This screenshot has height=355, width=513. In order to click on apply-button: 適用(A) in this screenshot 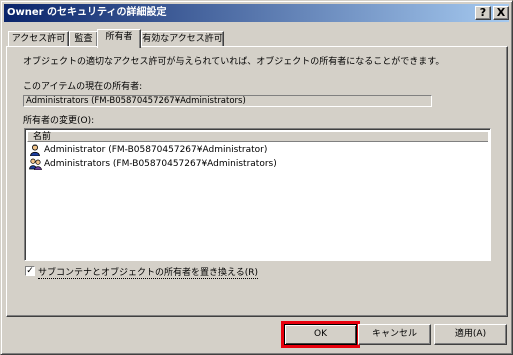, I will do `click(470, 334)`.